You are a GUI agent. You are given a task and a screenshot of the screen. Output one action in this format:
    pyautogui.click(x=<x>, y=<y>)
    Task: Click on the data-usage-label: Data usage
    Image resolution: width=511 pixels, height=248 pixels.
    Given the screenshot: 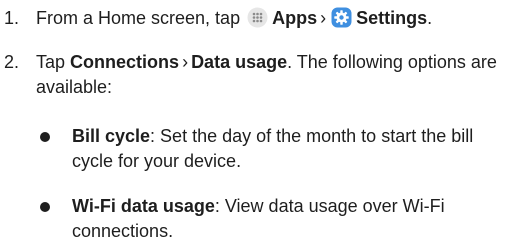 What is the action you would take?
    pyautogui.click(x=239, y=62)
    